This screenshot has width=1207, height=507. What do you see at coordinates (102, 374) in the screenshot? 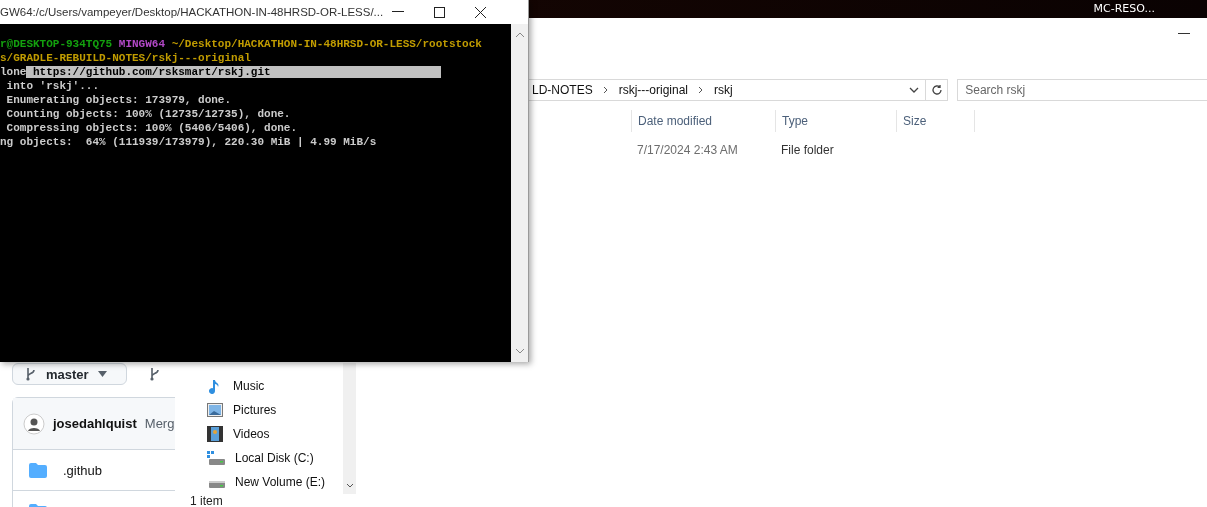
I see `caret-icon` at bounding box center [102, 374].